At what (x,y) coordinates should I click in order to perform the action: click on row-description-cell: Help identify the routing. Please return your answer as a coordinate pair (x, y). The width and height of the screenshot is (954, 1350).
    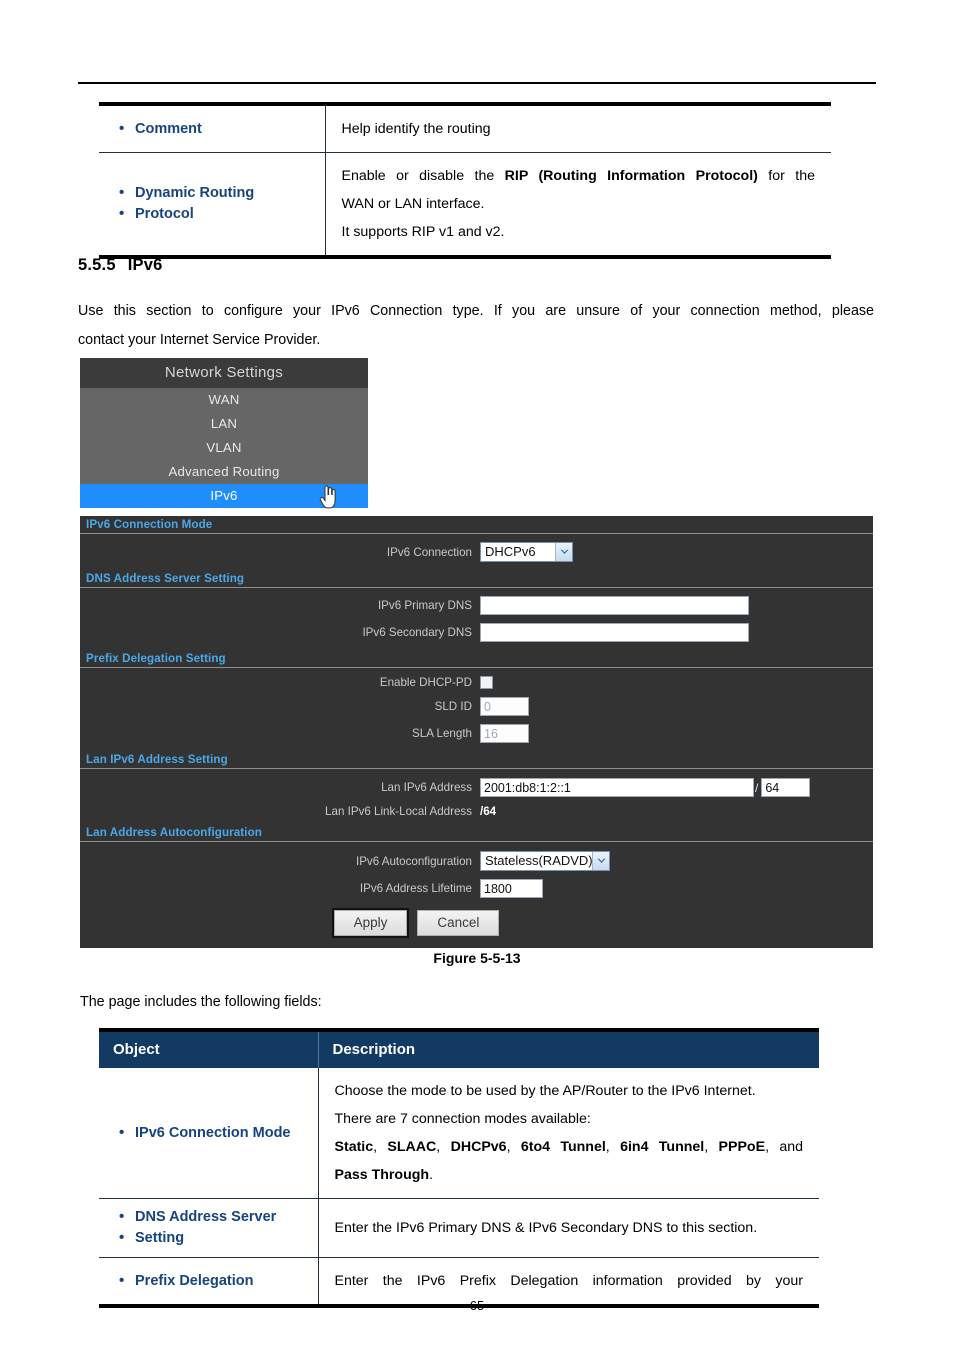
    Looking at the image, I should click on (578, 129).